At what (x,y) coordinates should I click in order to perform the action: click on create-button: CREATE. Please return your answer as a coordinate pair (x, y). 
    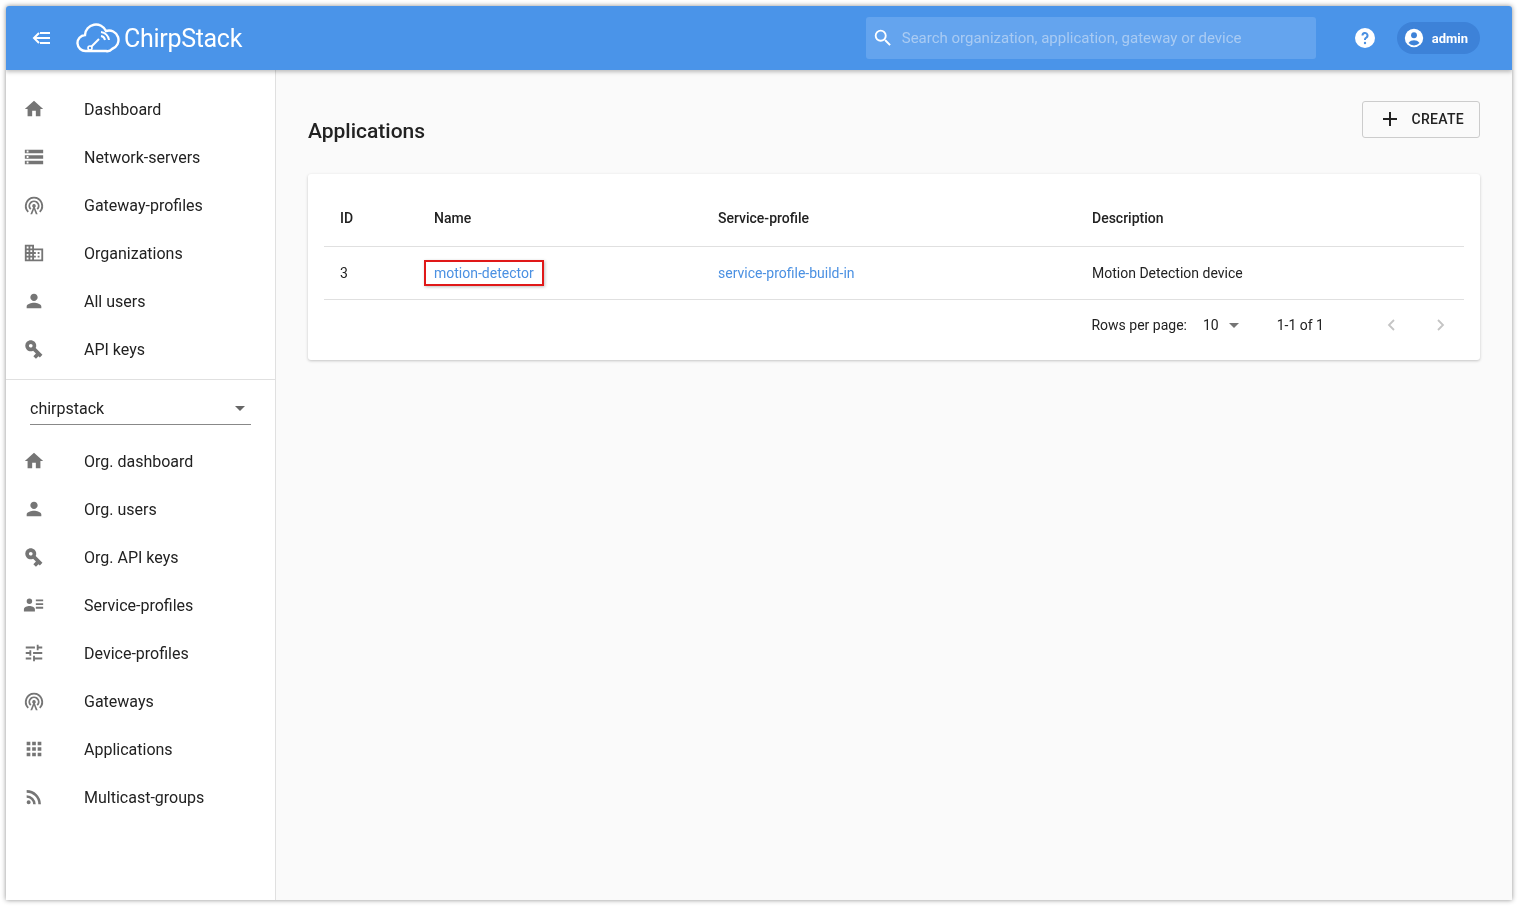
    Looking at the image, I should click on (1421, 119).